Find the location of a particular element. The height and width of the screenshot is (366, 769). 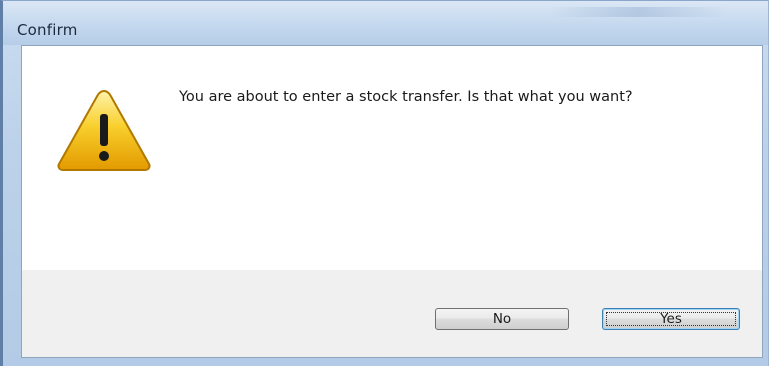

no-button-label: No is located at coordinates (502, 319).